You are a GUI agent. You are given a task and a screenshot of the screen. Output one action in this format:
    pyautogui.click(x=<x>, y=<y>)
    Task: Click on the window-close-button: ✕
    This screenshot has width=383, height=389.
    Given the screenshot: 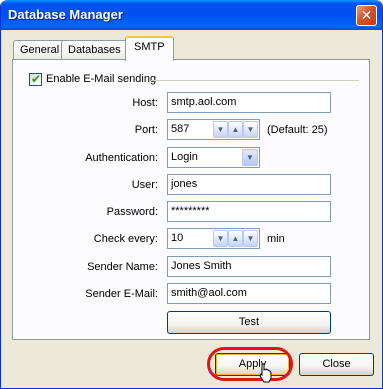 What is the action you would take?
    pyautogui.click(x=366, y=15)
    